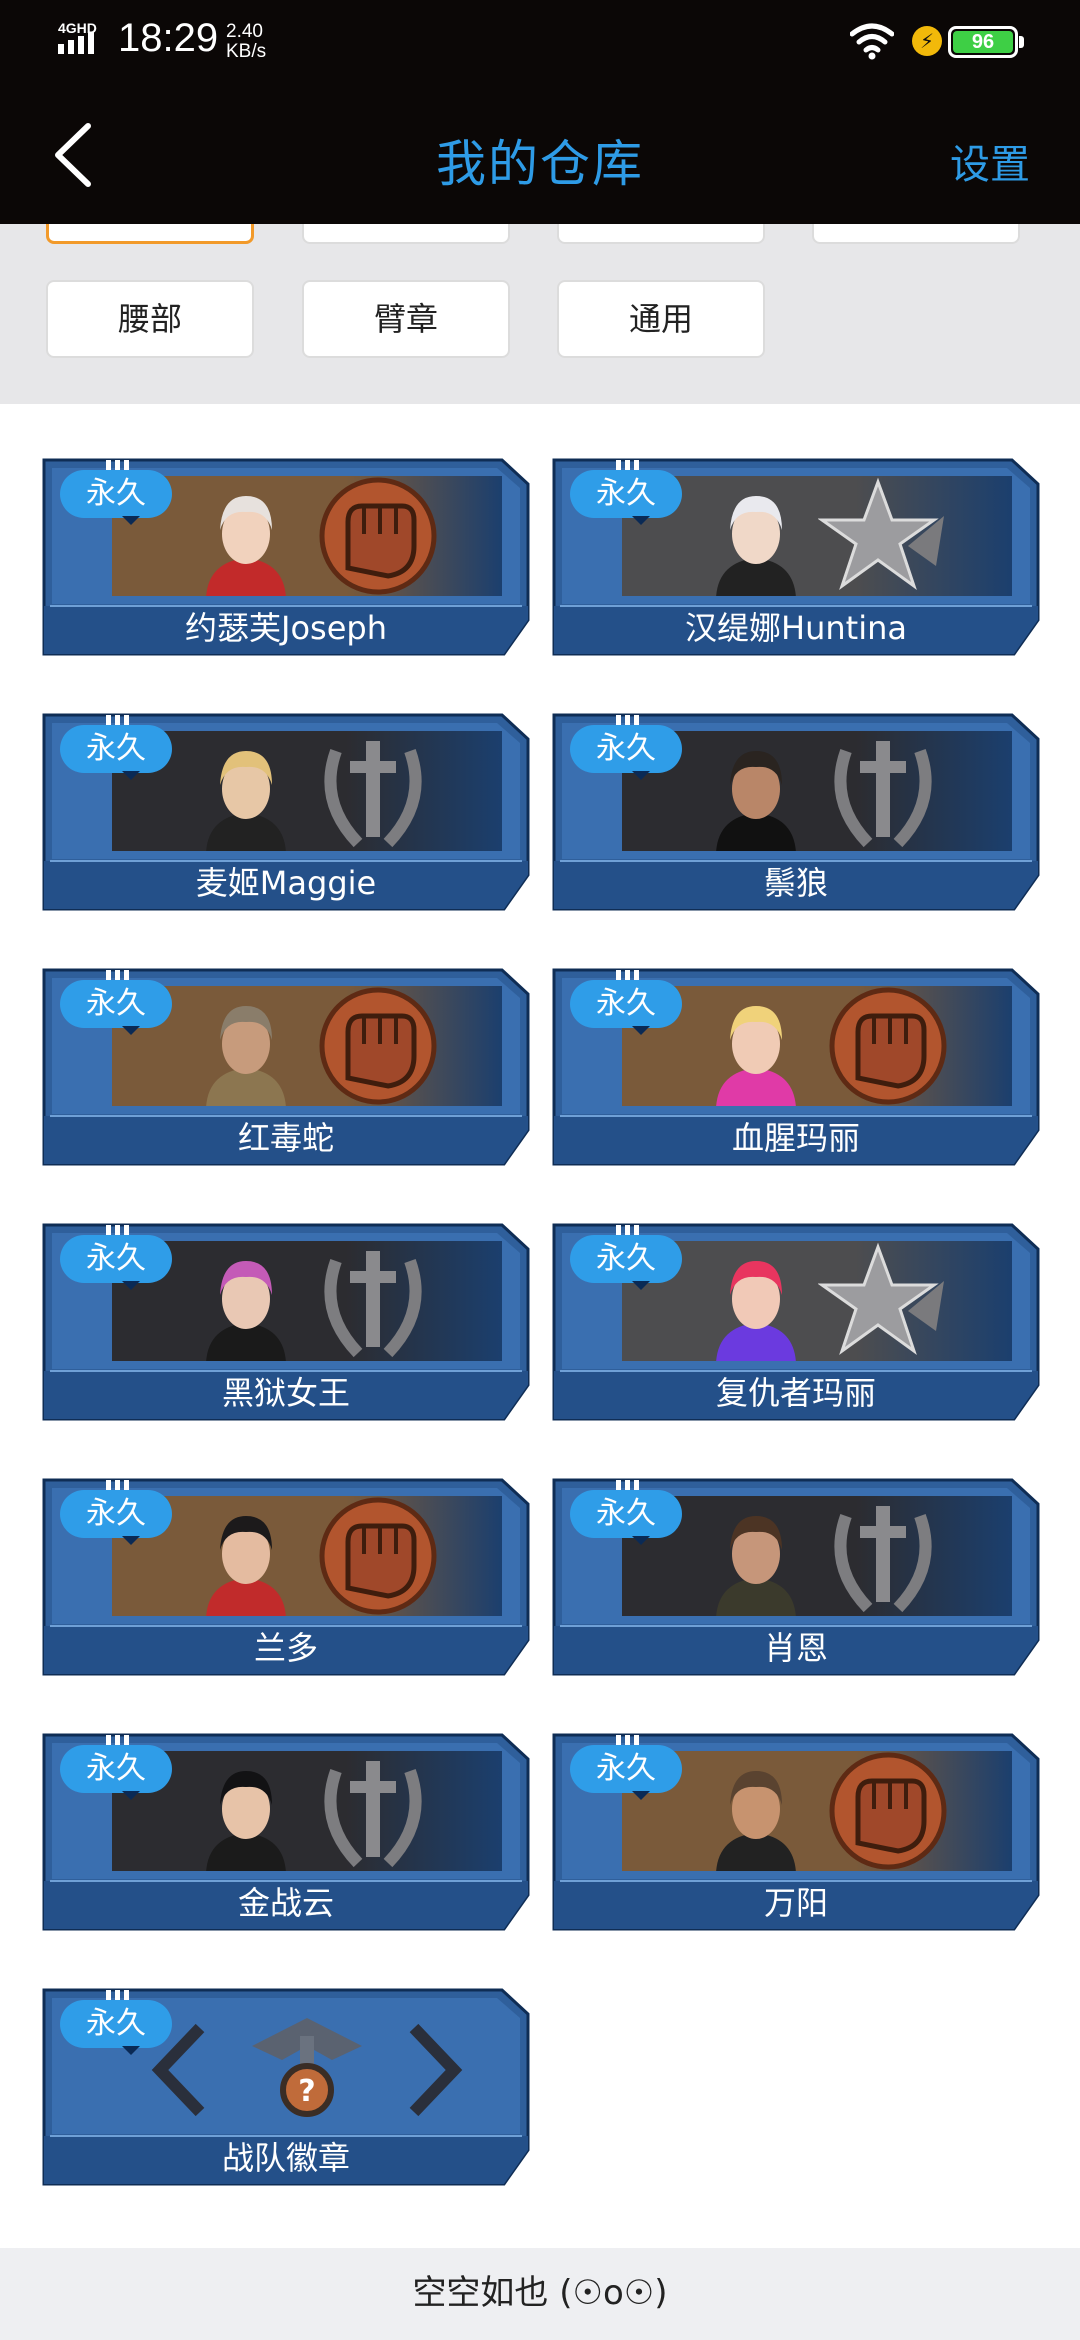 Image resolution: width=1080 pixels, height=2340 pixels. I want to click on item-card: 永久肖恩, so click(796, 1578).